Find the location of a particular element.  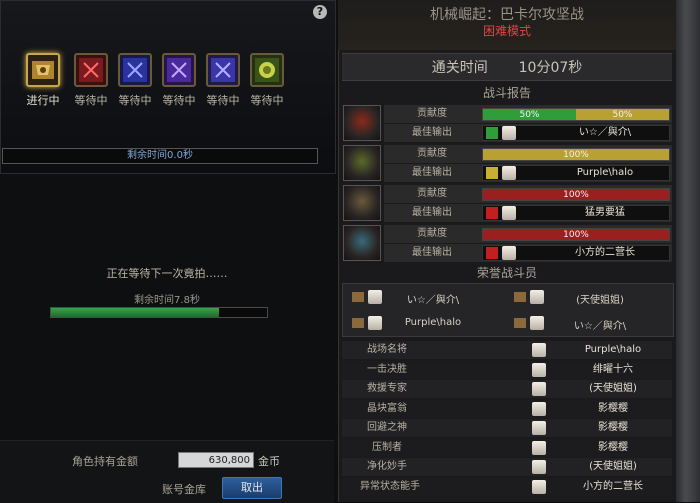

best-output-name: 小方的二营长 is located at coordinates (605, 252).